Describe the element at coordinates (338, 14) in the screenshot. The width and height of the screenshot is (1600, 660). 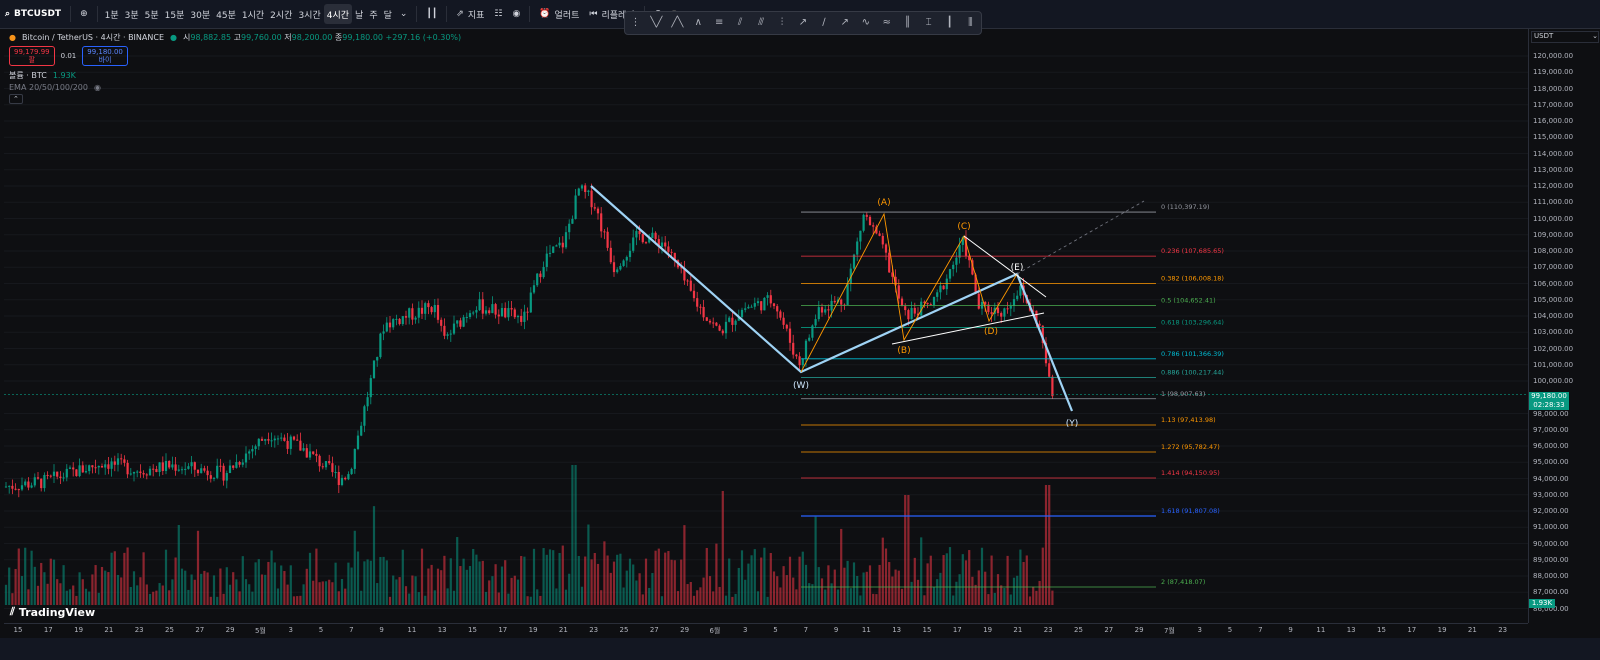
I see `timeframe-button: 4시간` at that location.